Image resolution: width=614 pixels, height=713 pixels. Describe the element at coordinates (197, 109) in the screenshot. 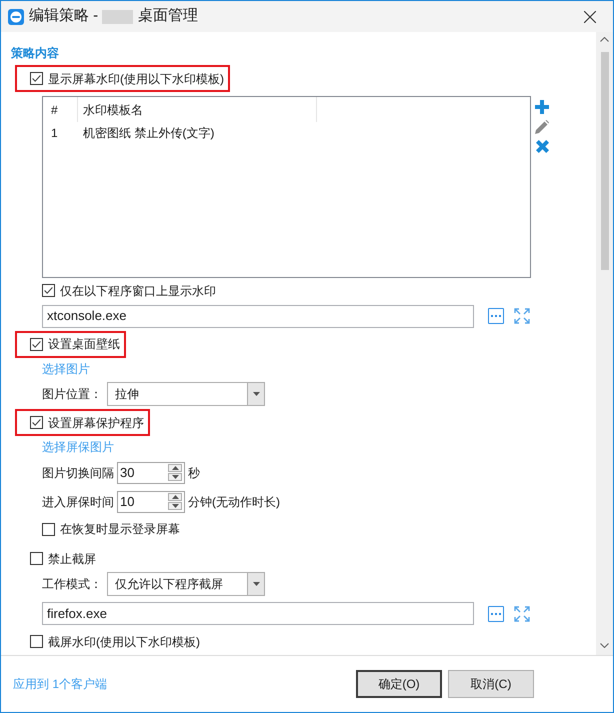

I see `column-header: 水印模板名` at that location.